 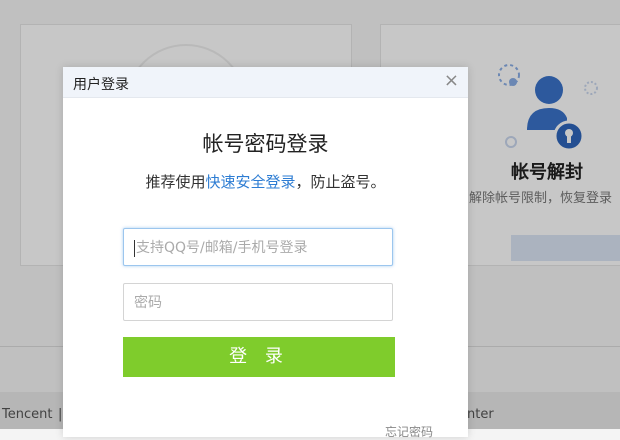 I want to click on subtitle-prefix: 推荐使用, so click(x=175, y=182).